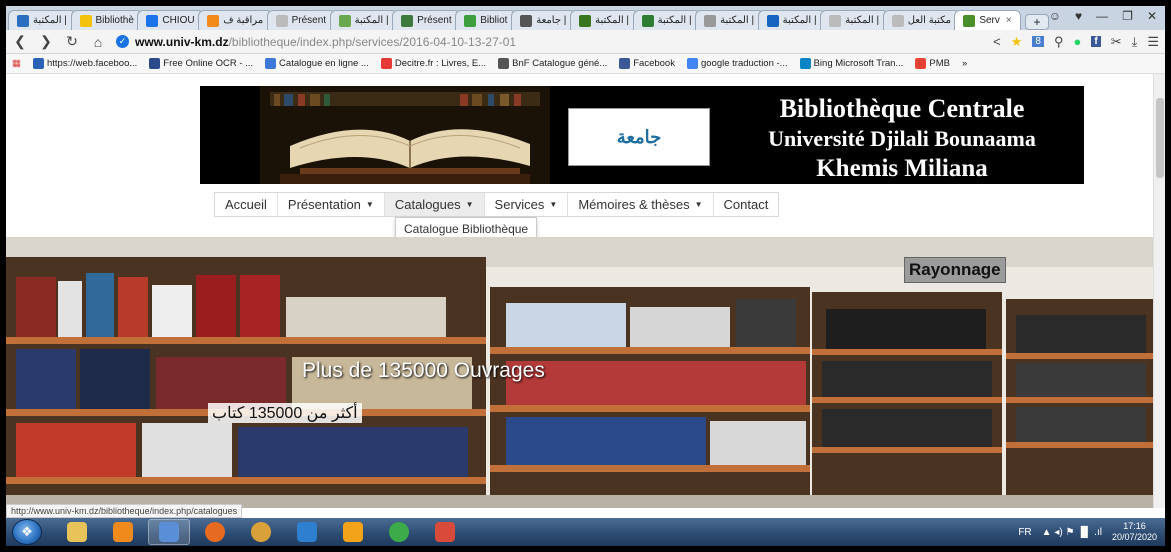 The image size is (1171, 552). What do you see at coordinates (235, 20) in the screenshot?
I see `browser-tab: مراقبة ف` at bounding box center [235, 20].